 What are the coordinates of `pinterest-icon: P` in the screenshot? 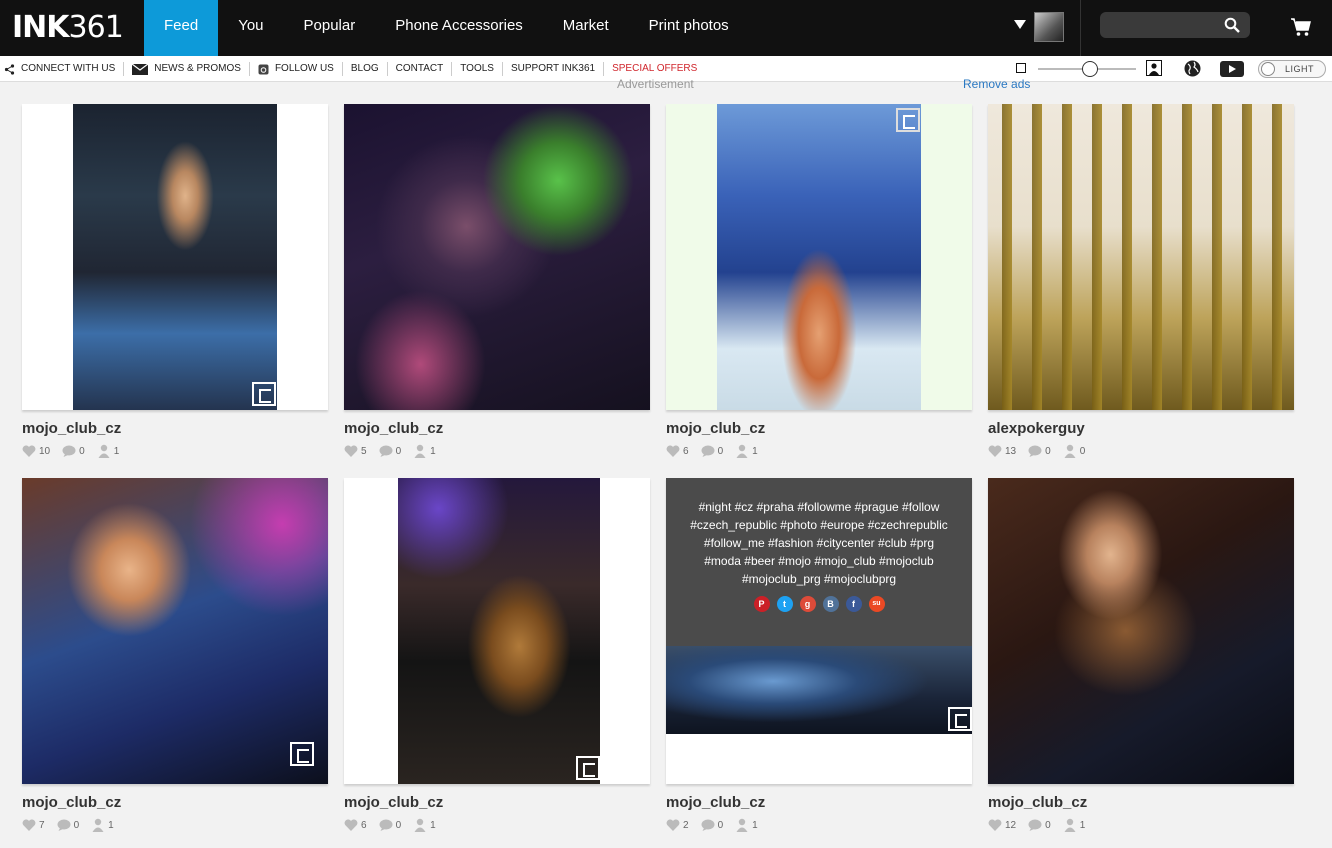 It's located at (761, 604).